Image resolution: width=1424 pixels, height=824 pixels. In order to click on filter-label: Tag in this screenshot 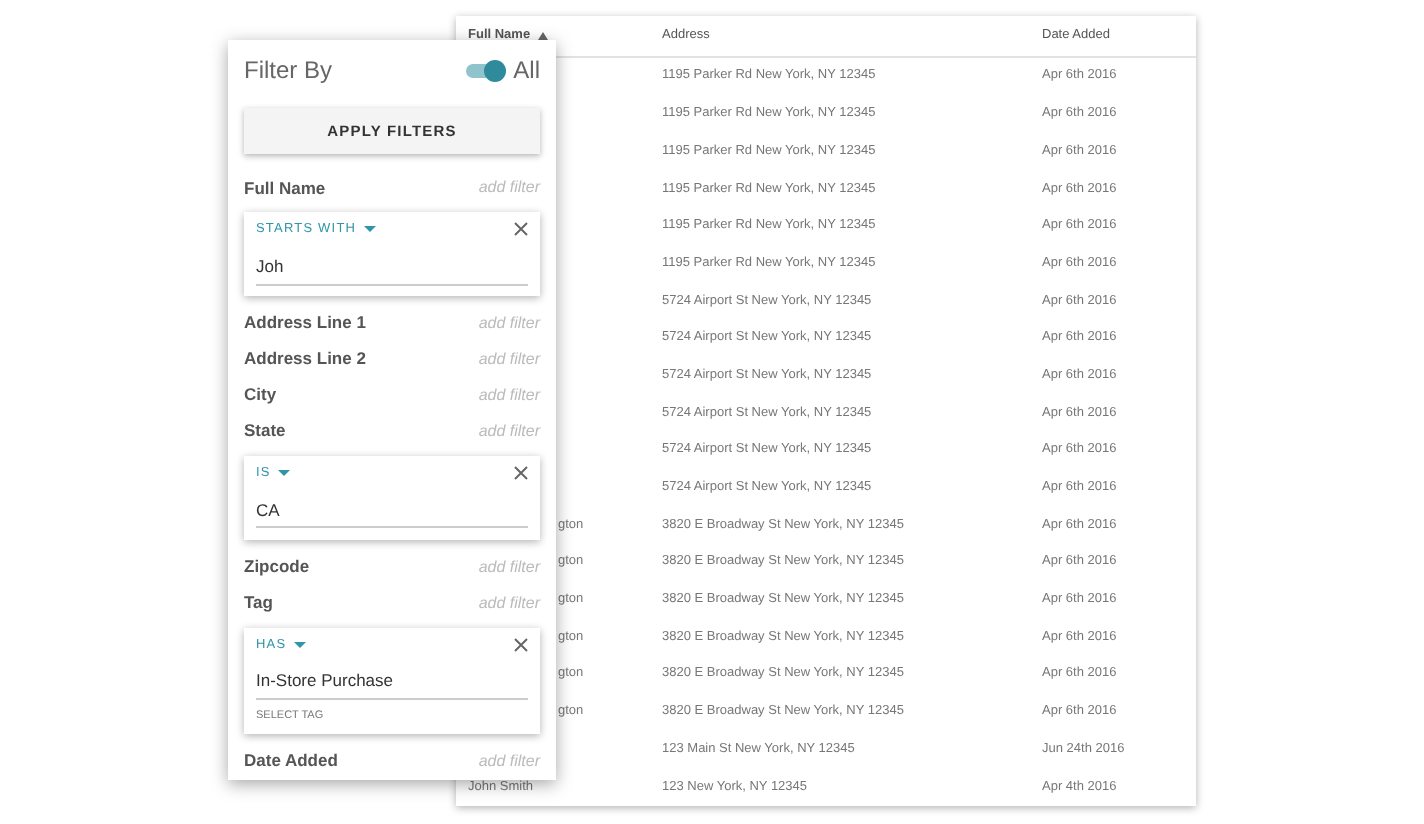, I will do `click(258, 603)`.